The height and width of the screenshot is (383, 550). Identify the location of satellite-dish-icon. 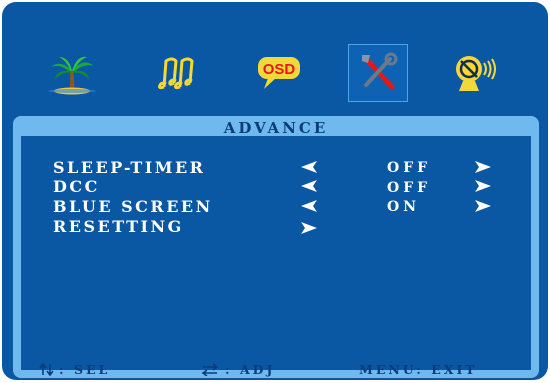
(476, 73).